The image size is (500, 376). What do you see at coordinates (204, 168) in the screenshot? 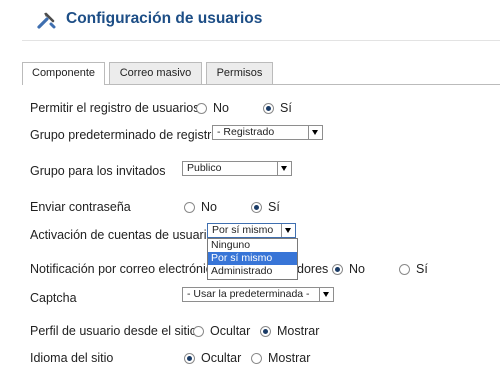
I see `guest-group-value: Publico` at bounding box center [204, 168].